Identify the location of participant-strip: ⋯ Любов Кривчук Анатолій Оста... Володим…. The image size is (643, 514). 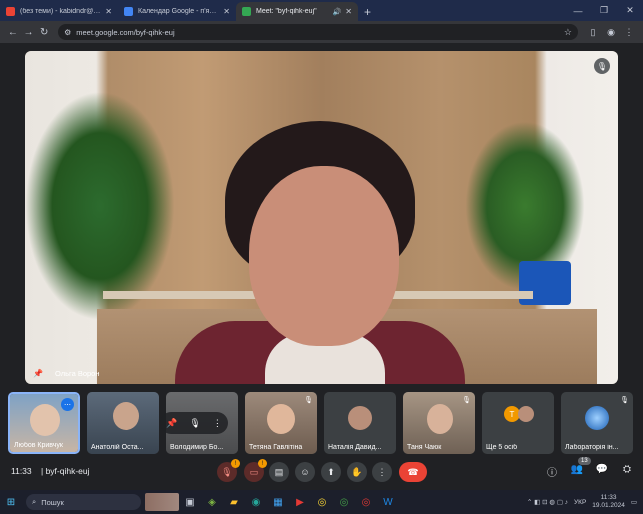
(322, 423).